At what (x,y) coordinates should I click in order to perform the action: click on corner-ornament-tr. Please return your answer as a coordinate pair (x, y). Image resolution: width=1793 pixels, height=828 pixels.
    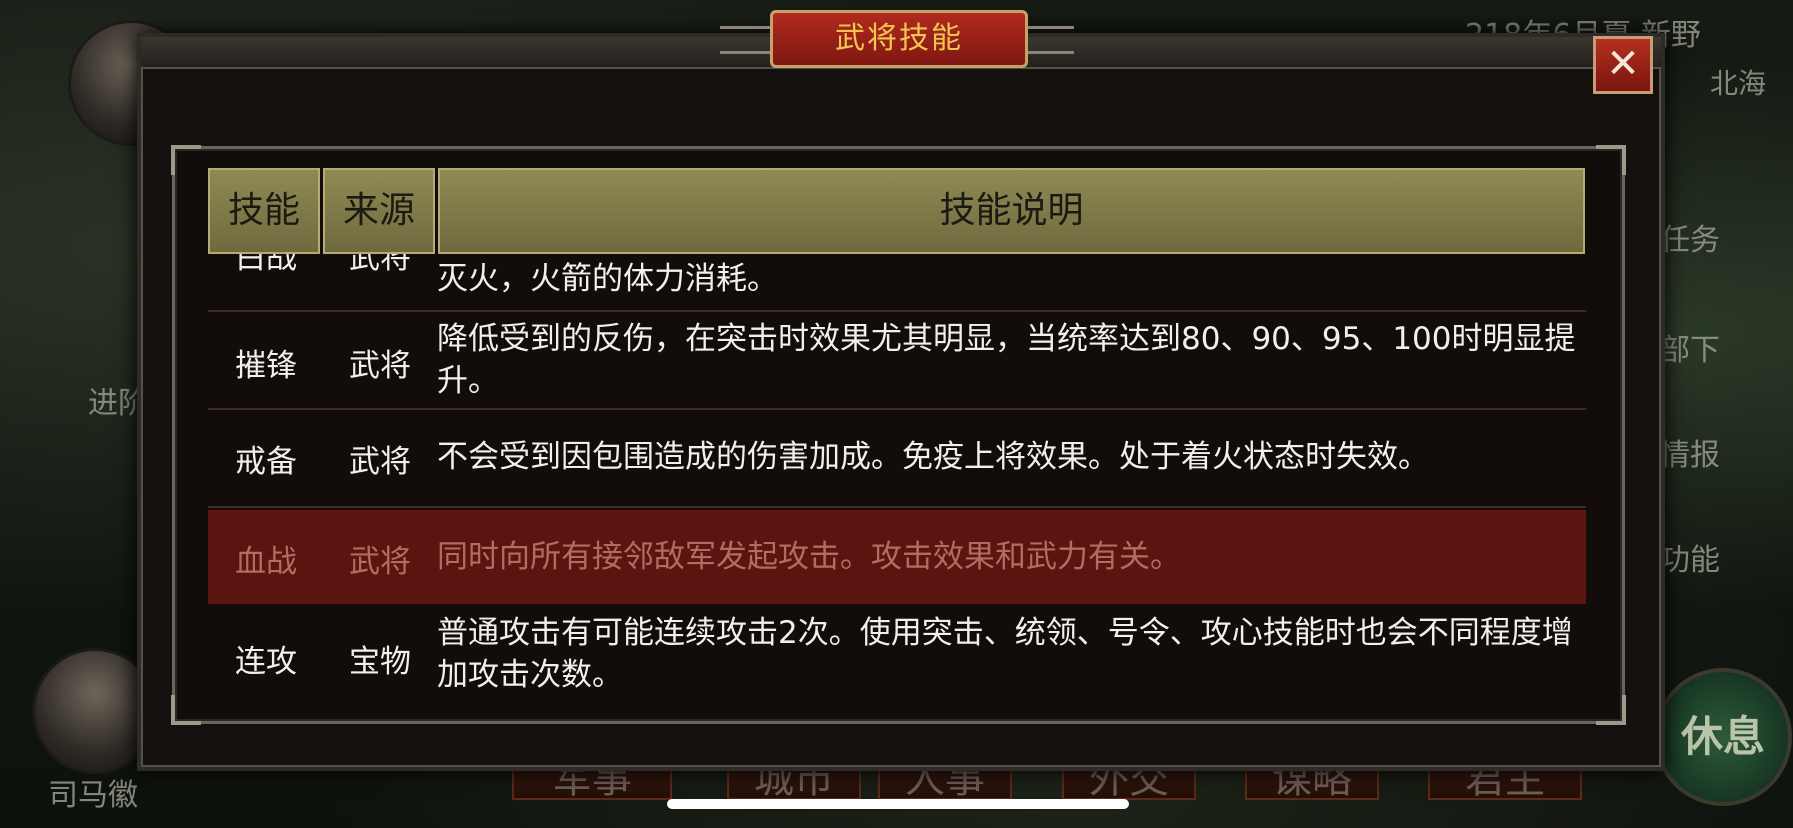
    Looking at the image, I should click on (1611, 160).